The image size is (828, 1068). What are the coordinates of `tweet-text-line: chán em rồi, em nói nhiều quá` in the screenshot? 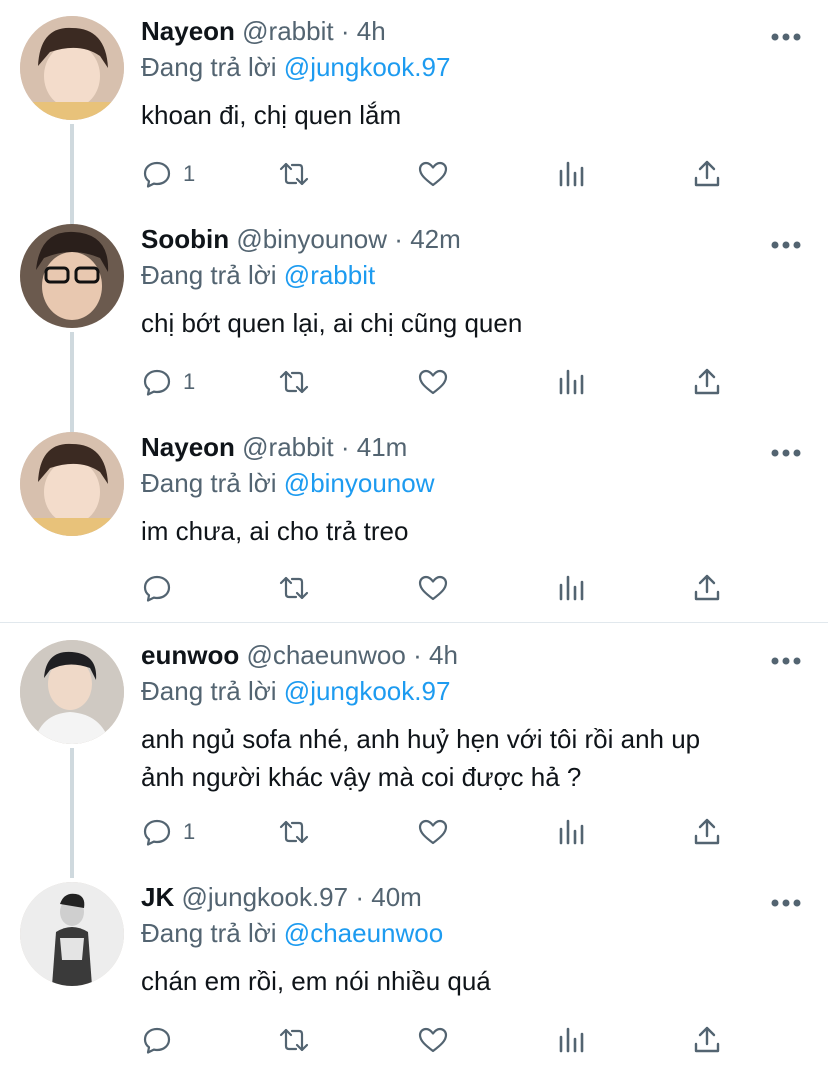 It's located at (316, 981).